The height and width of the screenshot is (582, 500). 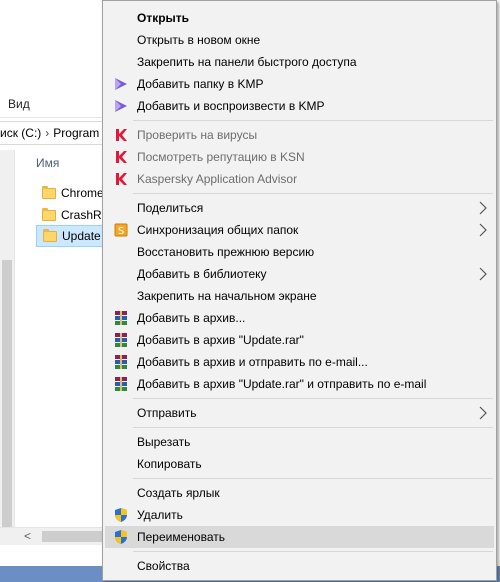 What do you see at coordinates (299, 464) in the screenshot?
I see `menu-item-copy: Копировать` at bounding box center [299, 464].